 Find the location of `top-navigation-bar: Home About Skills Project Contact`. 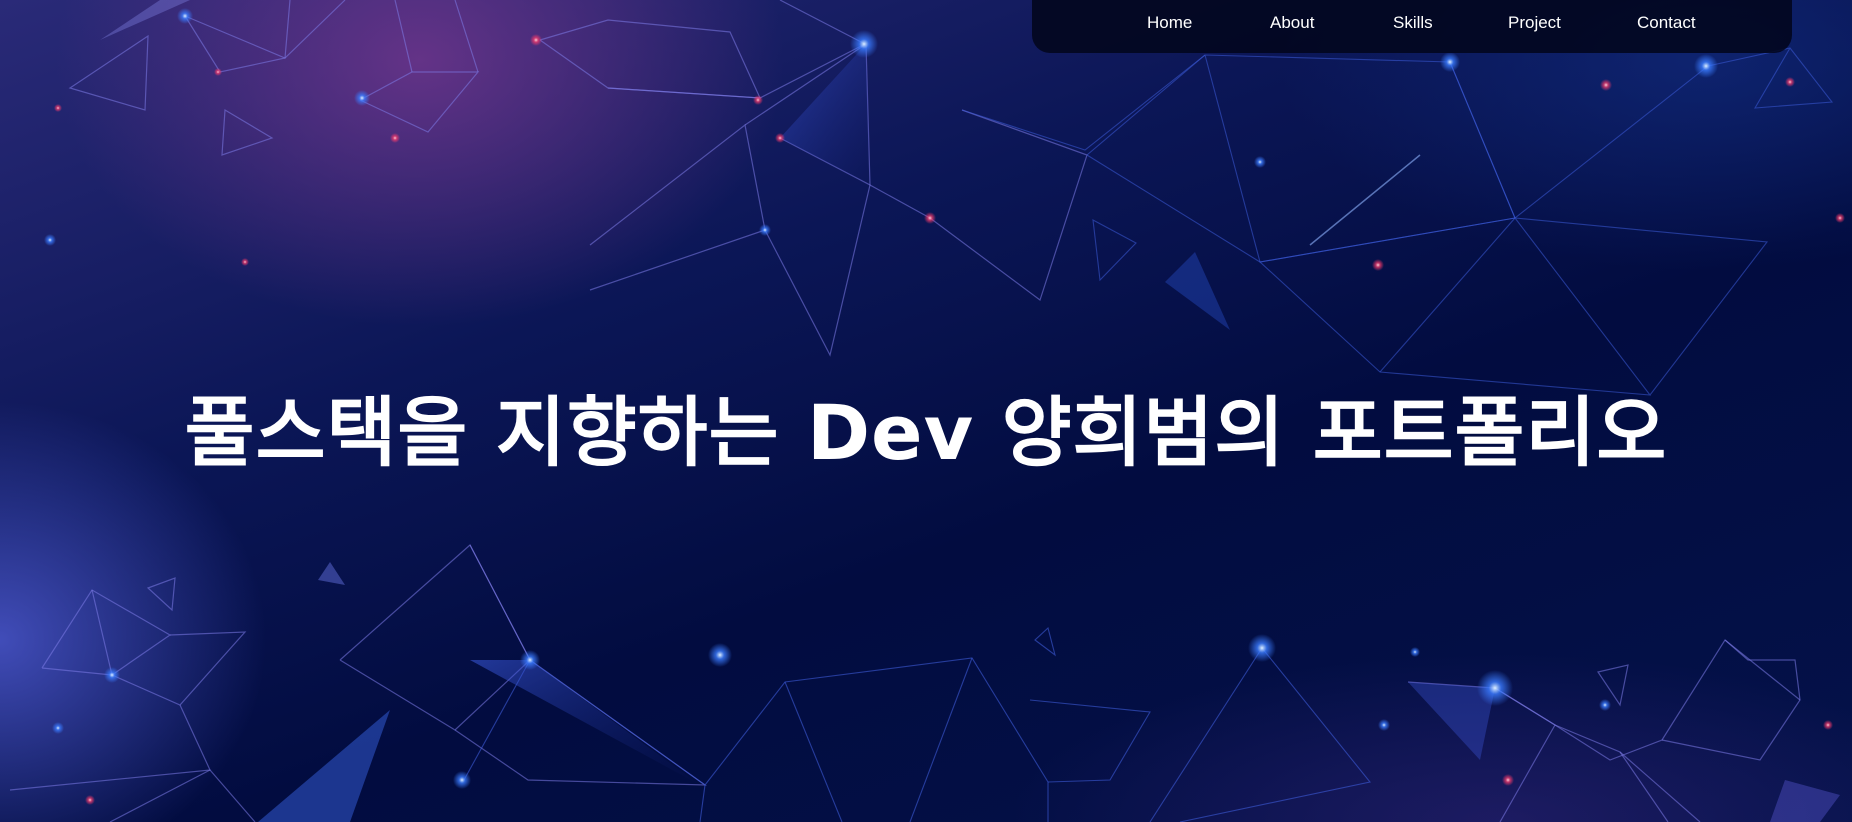

top-navigation-bar: Home About Skills Project Contact is located at coordinates (1412, 26).